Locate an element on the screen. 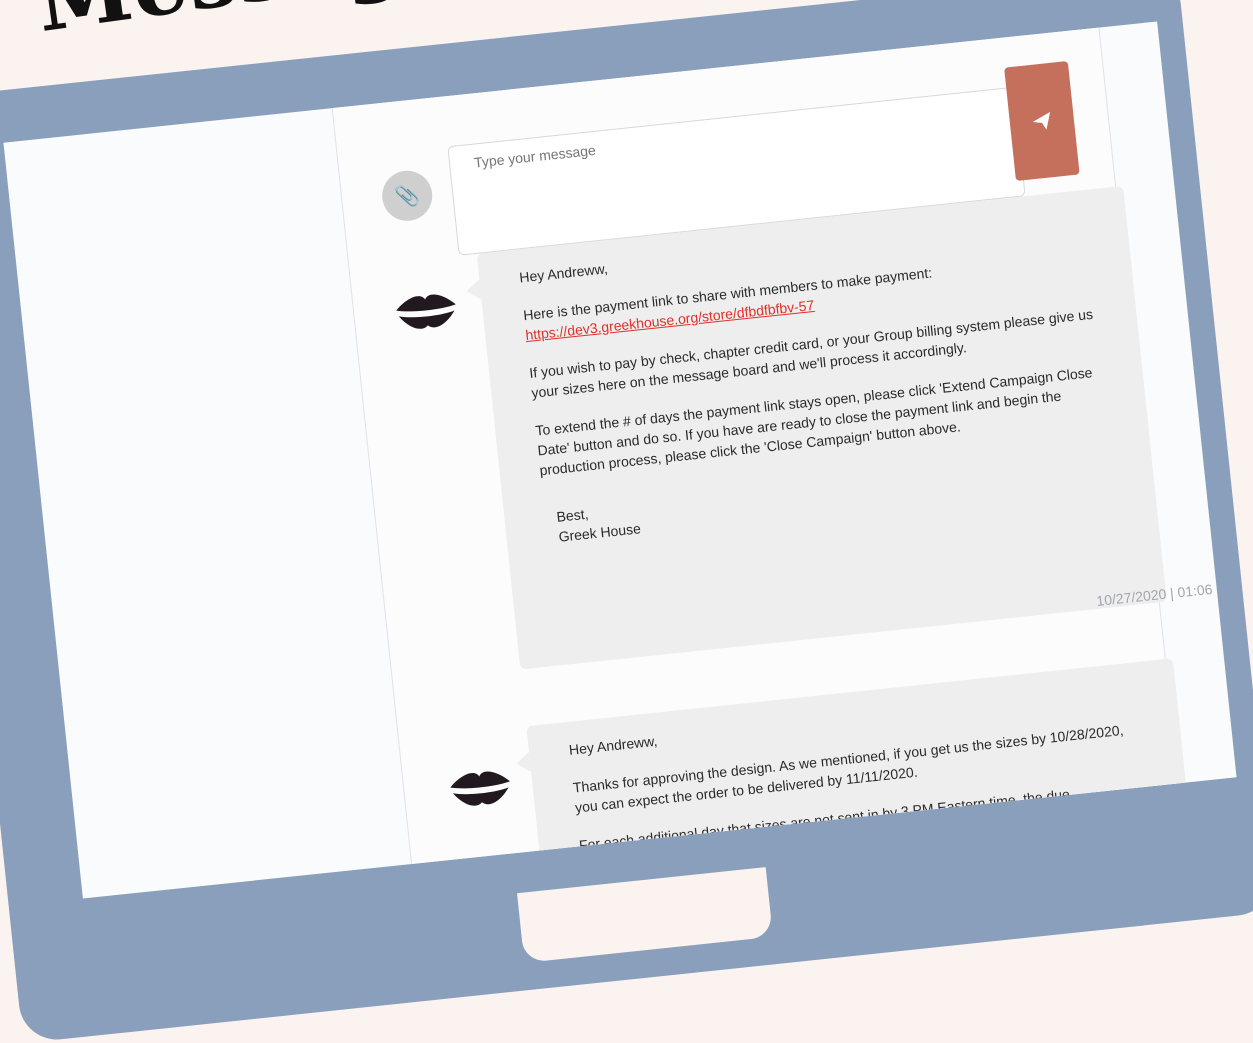 The height and width of the screenshot is (1043, 1253). message-timestamp: 10/27/2020 | 01:06 am is located at coordinates (1166, 593).